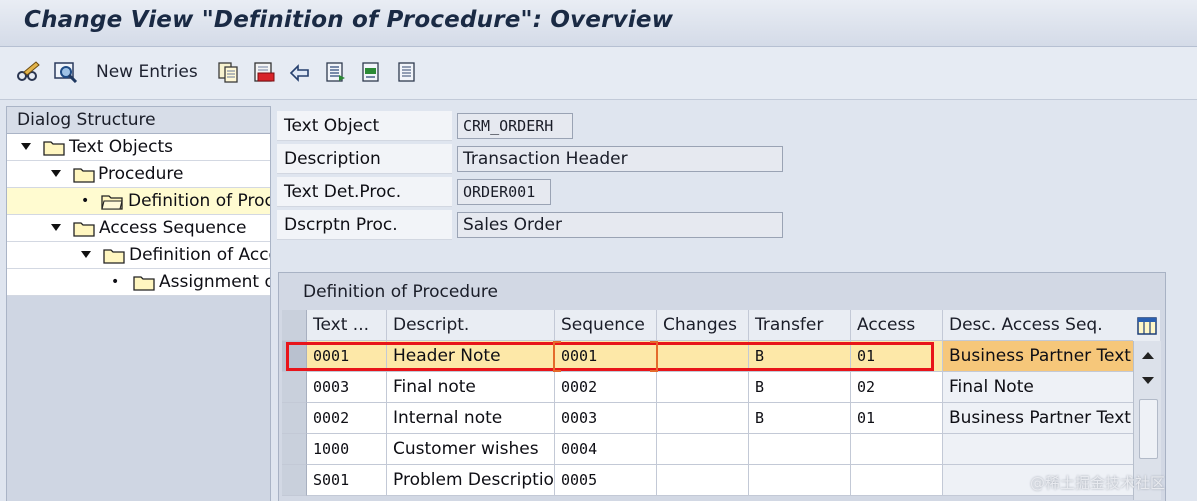 The image size is (1197, 501). What do you see at coordinates (347, 449) in the screenshot?
I see `cell-text-id: 1000` at bounding box center [347, 449].